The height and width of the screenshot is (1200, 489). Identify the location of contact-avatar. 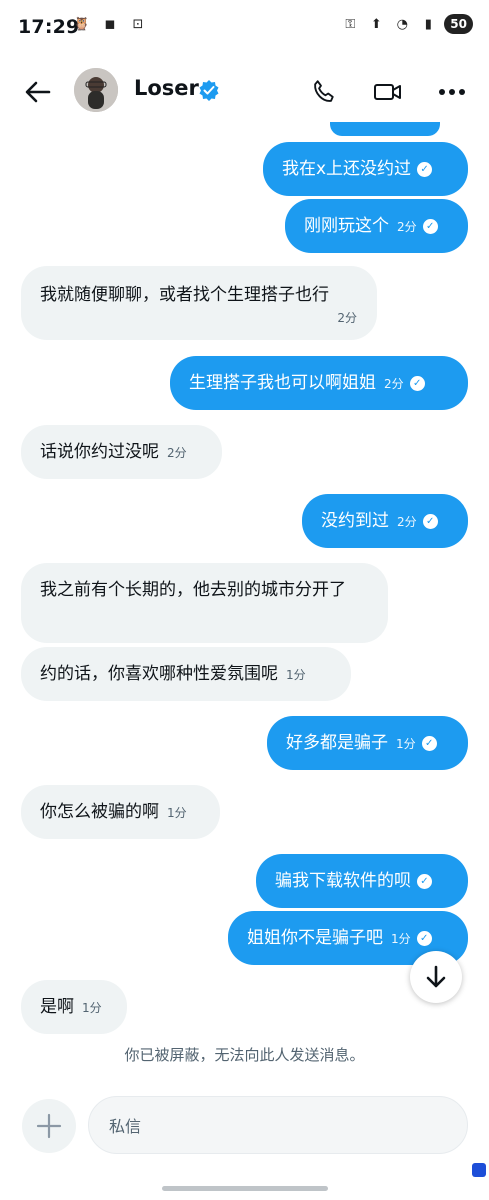
(96, 90).